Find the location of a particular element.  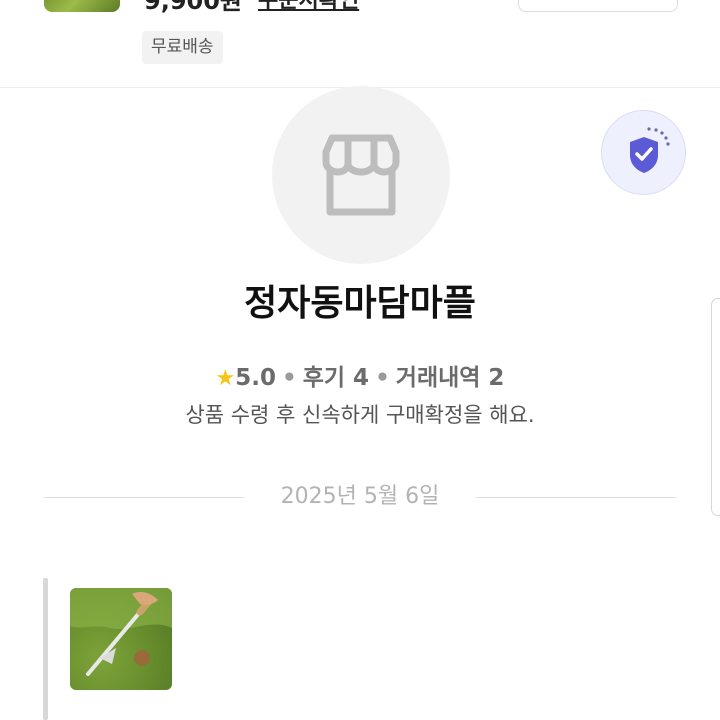

store-stats: ★5.0 • 후기 4 • 거래내역 2 is located at coordinates (360, 378).